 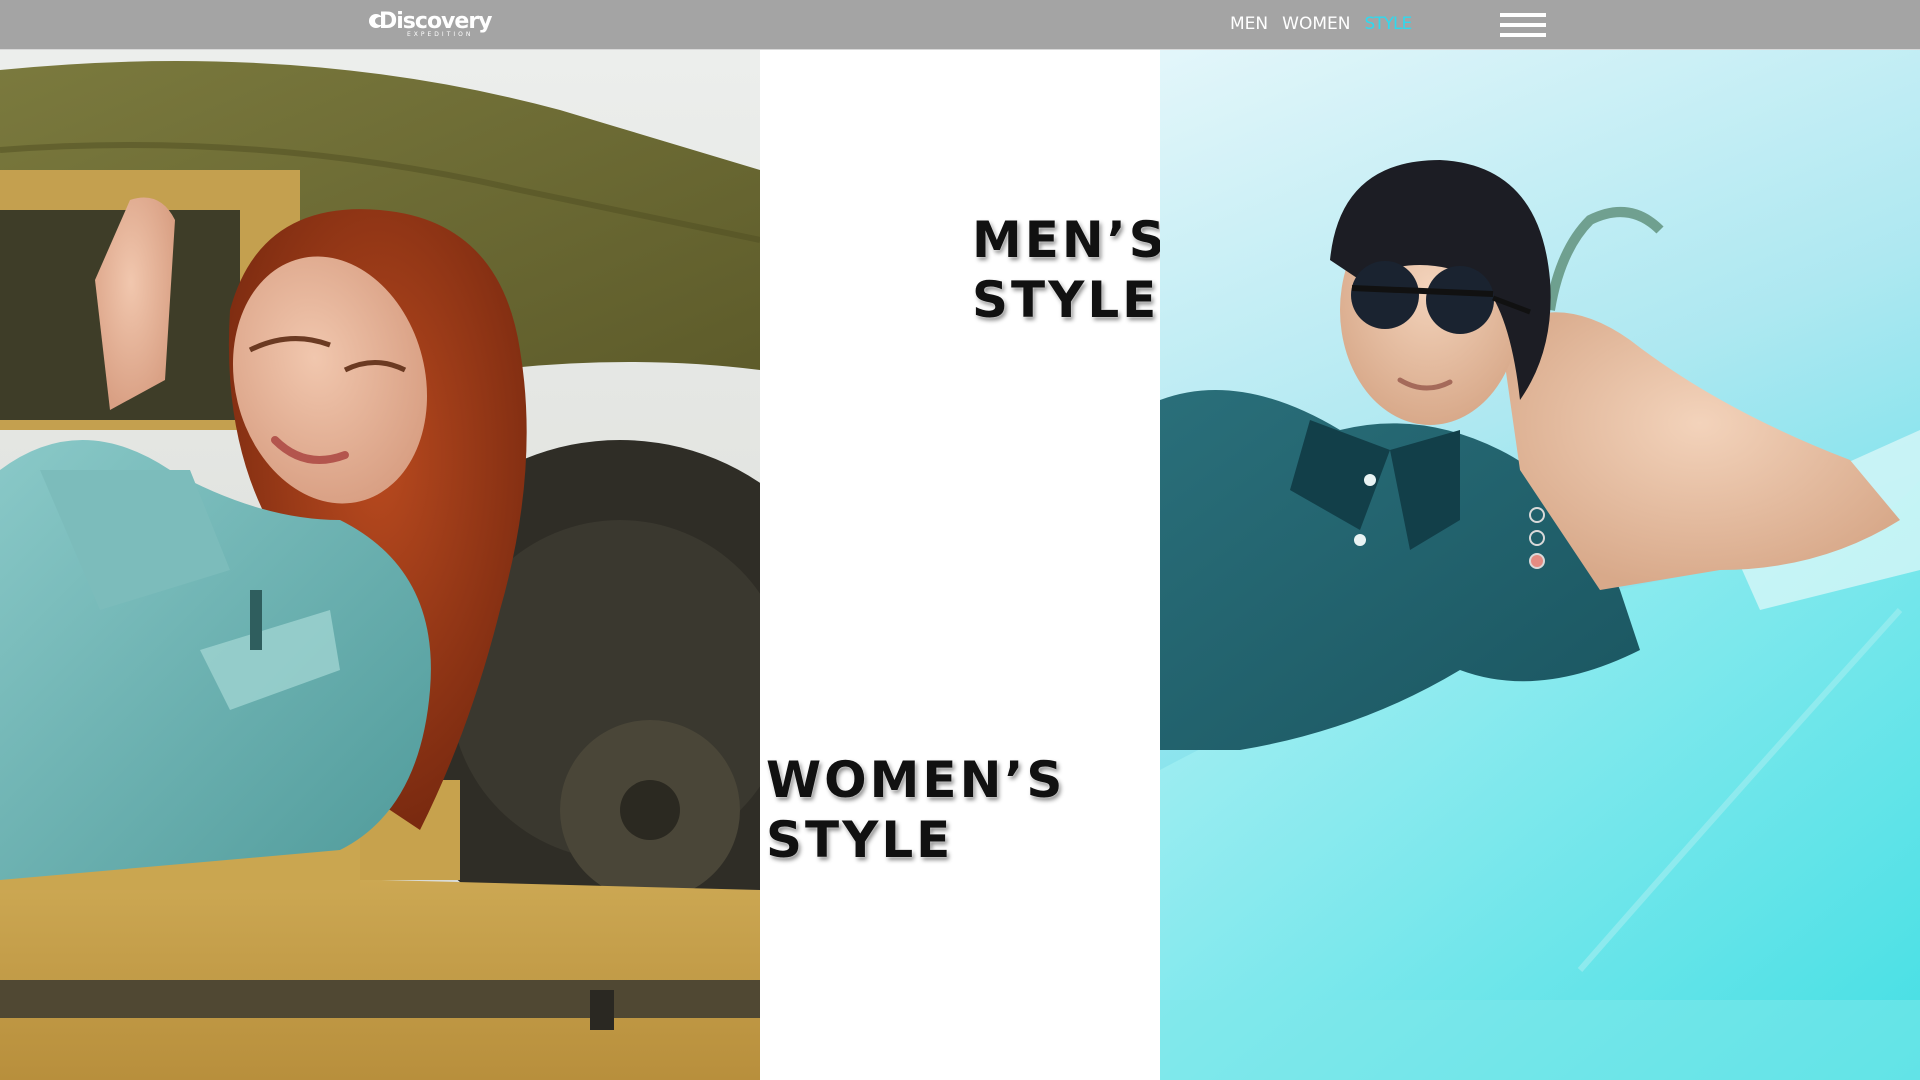 I want to click on womens-style-line-1: WOMEN’S, so click(x=916, y=780).